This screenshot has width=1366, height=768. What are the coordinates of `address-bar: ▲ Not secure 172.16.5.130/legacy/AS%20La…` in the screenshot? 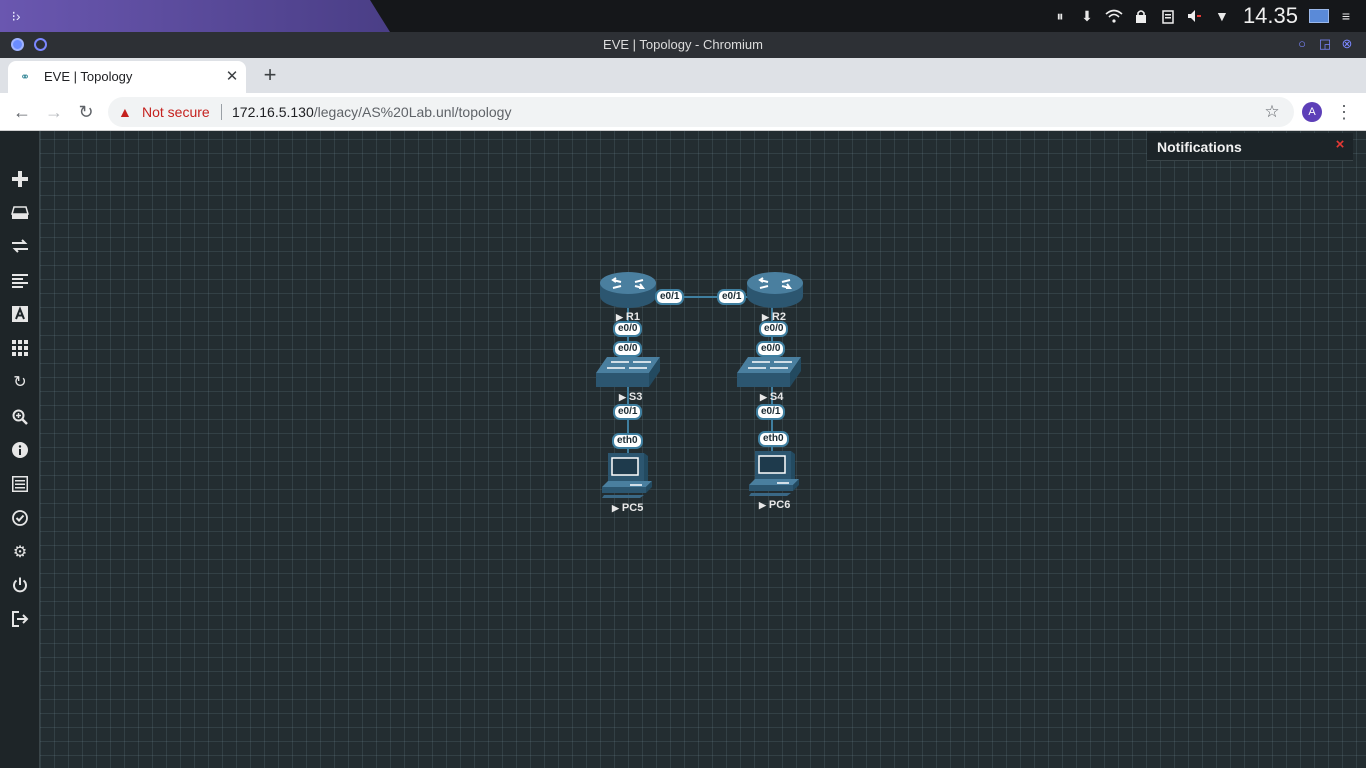 It's located at (701, 112).